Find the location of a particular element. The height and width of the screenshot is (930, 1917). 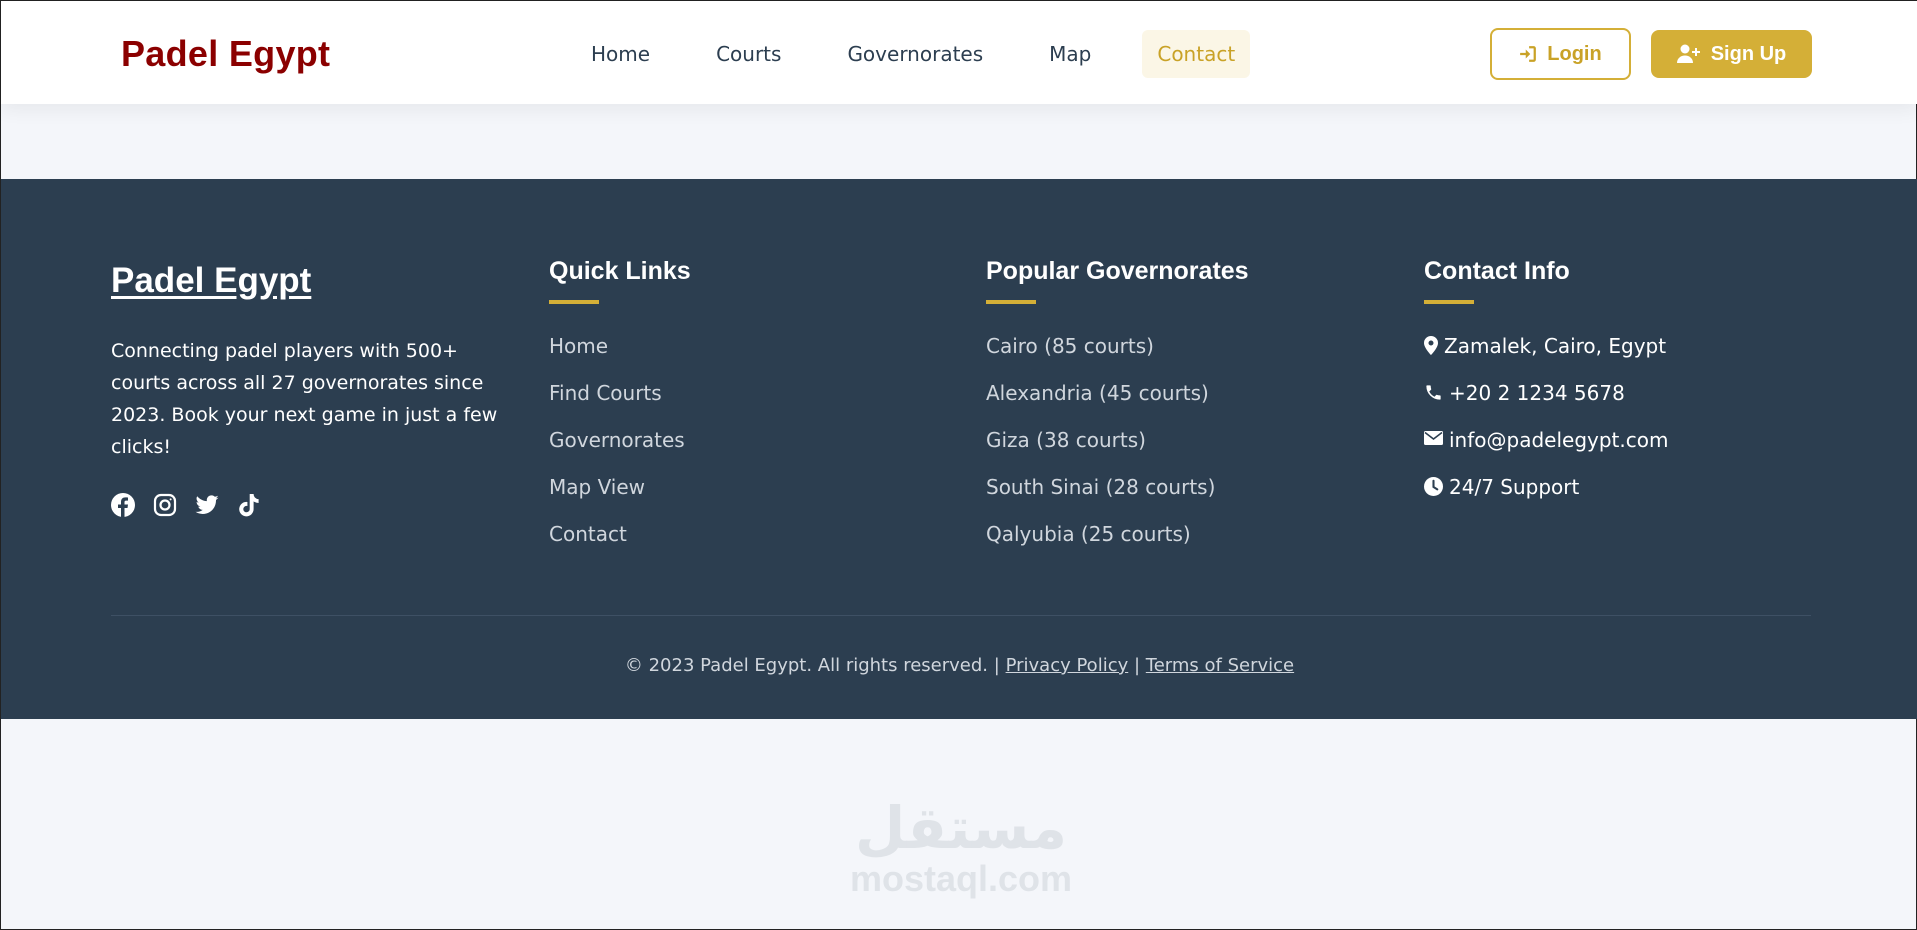

sign-in-icon is located at coordinates (1528, 54).